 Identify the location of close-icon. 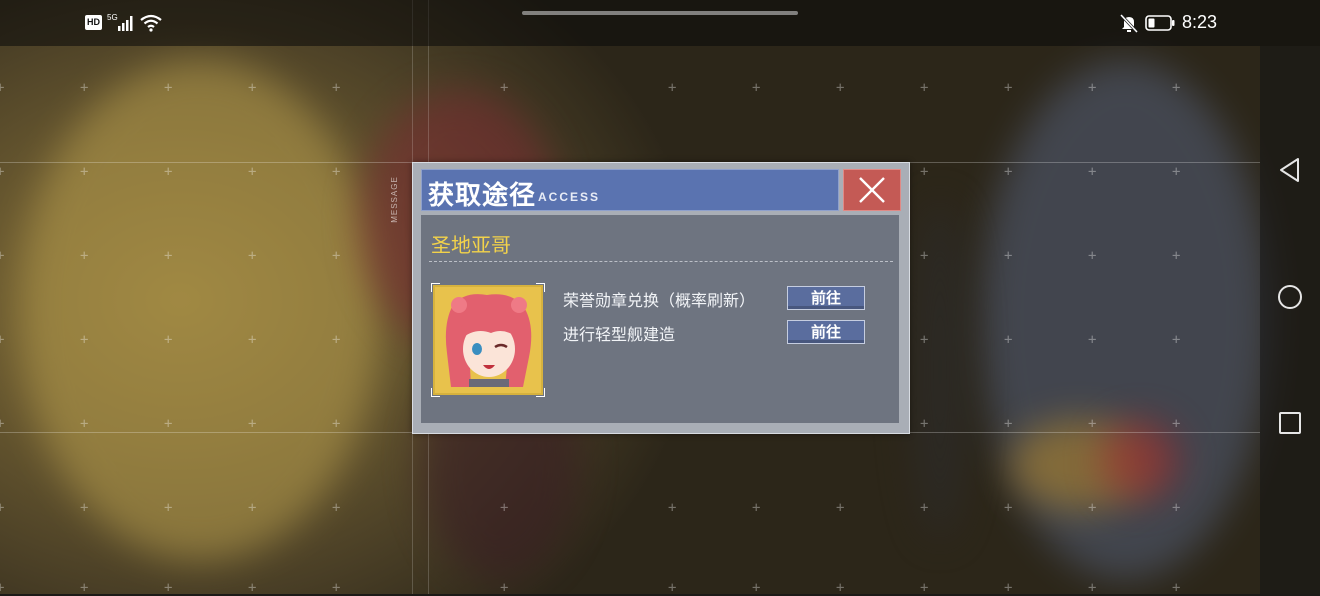
(872, 190).